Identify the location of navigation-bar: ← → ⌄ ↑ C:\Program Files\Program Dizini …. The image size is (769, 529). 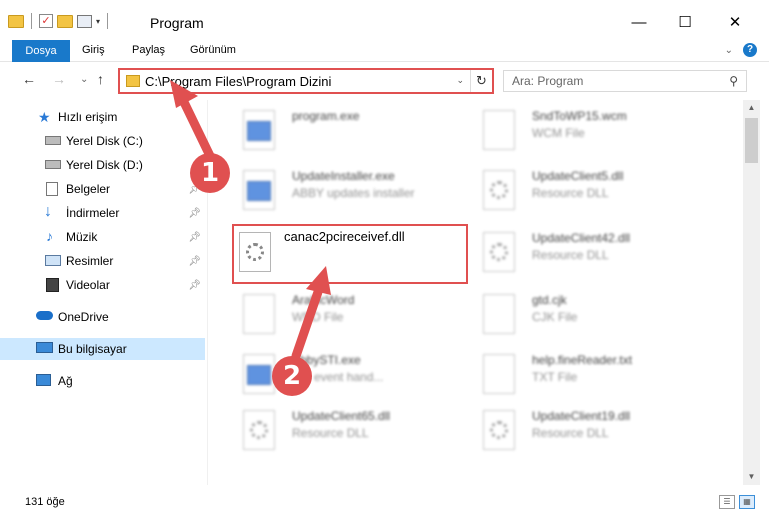
(384, 81).